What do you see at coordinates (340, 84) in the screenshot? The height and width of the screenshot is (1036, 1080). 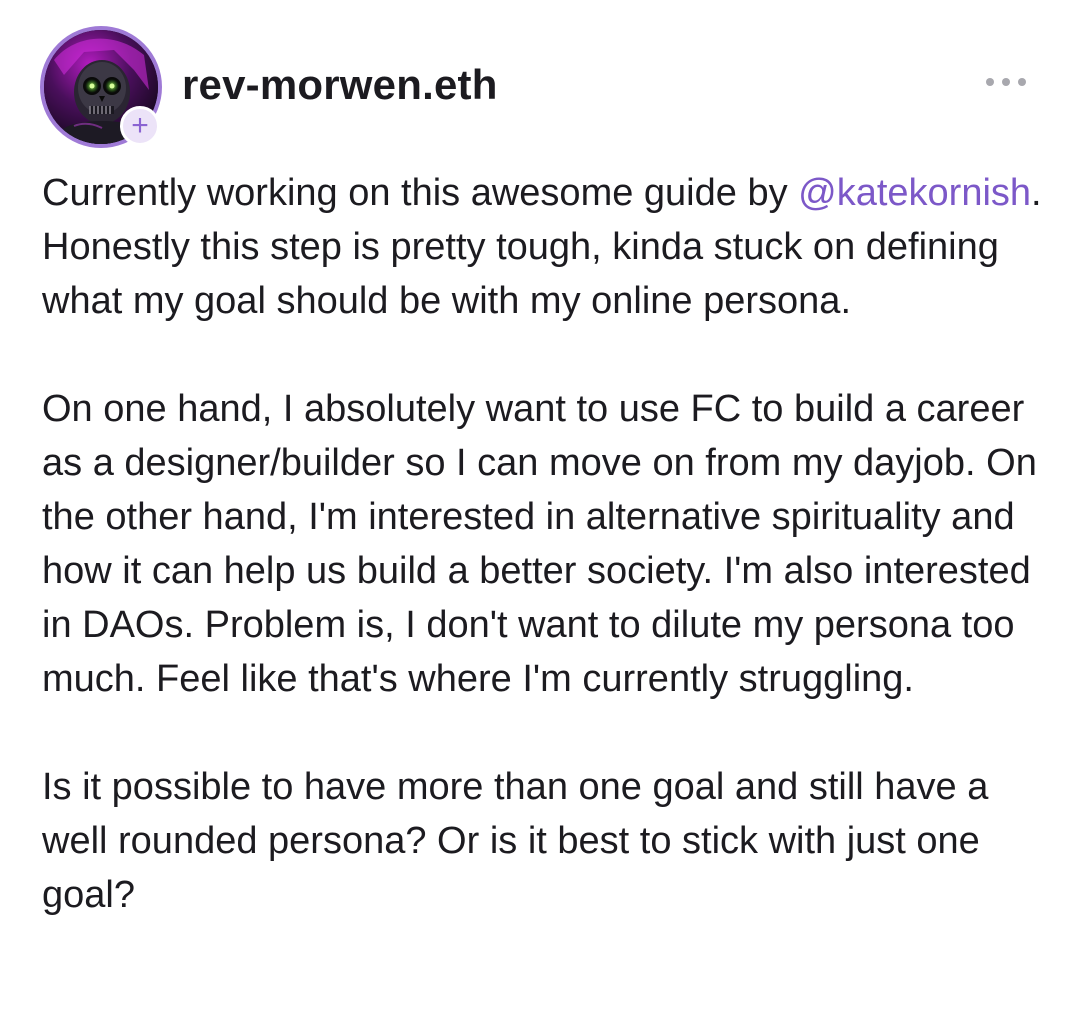 I see `author-username: rev-morwen.eth` at bounding box center [340, 84].